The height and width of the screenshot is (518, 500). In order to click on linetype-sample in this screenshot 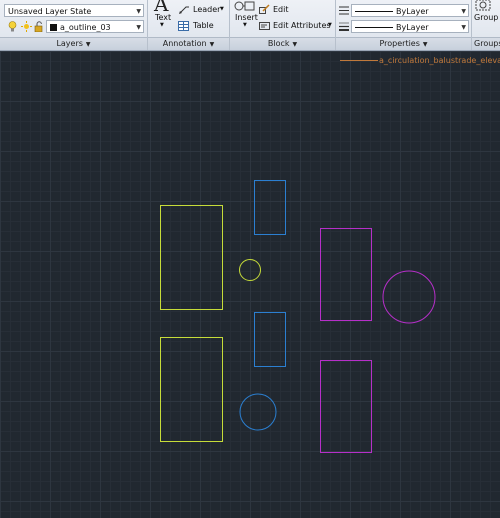, I will do `click(374, 11)`.